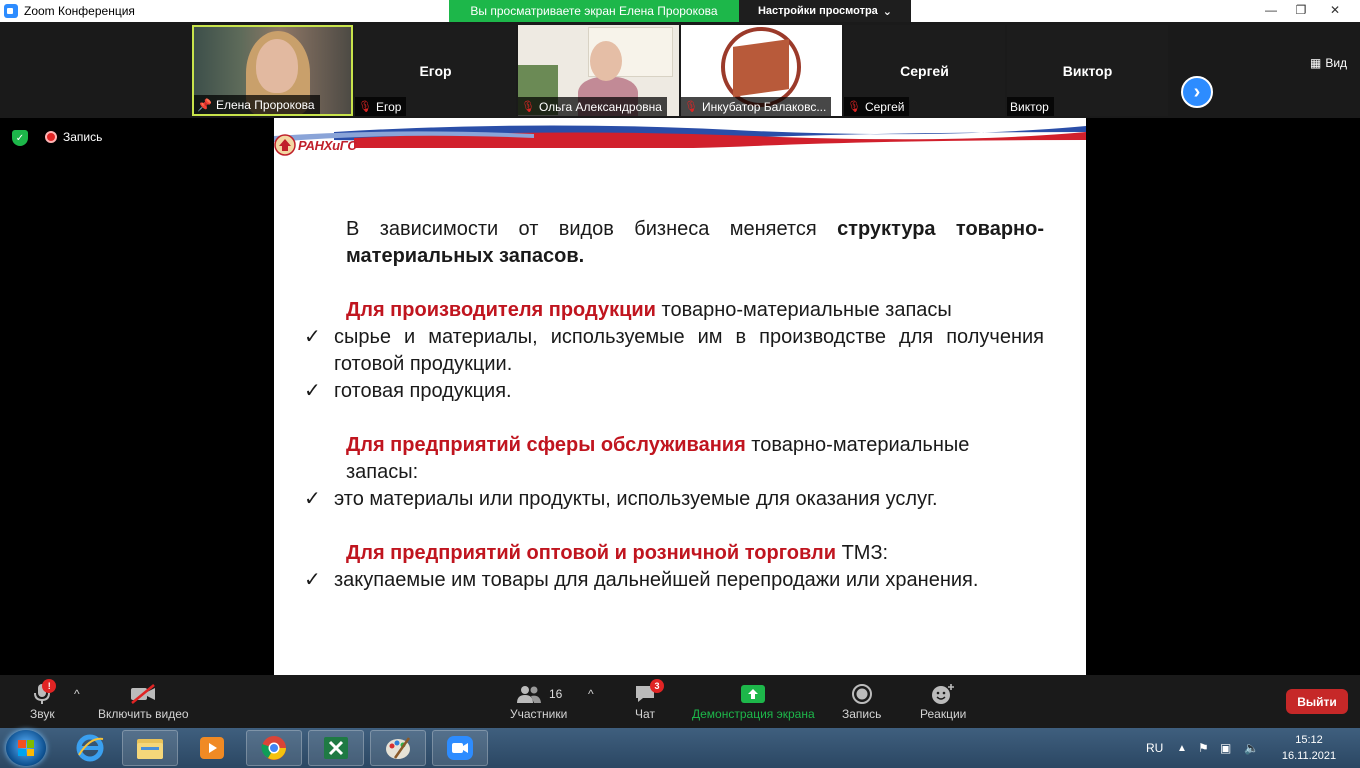 This screenshot has width=1360, height=768. Describe the element at coordinates (1328, 63) in the screenshot. I see `view-button: ▦ Вид` at that location.